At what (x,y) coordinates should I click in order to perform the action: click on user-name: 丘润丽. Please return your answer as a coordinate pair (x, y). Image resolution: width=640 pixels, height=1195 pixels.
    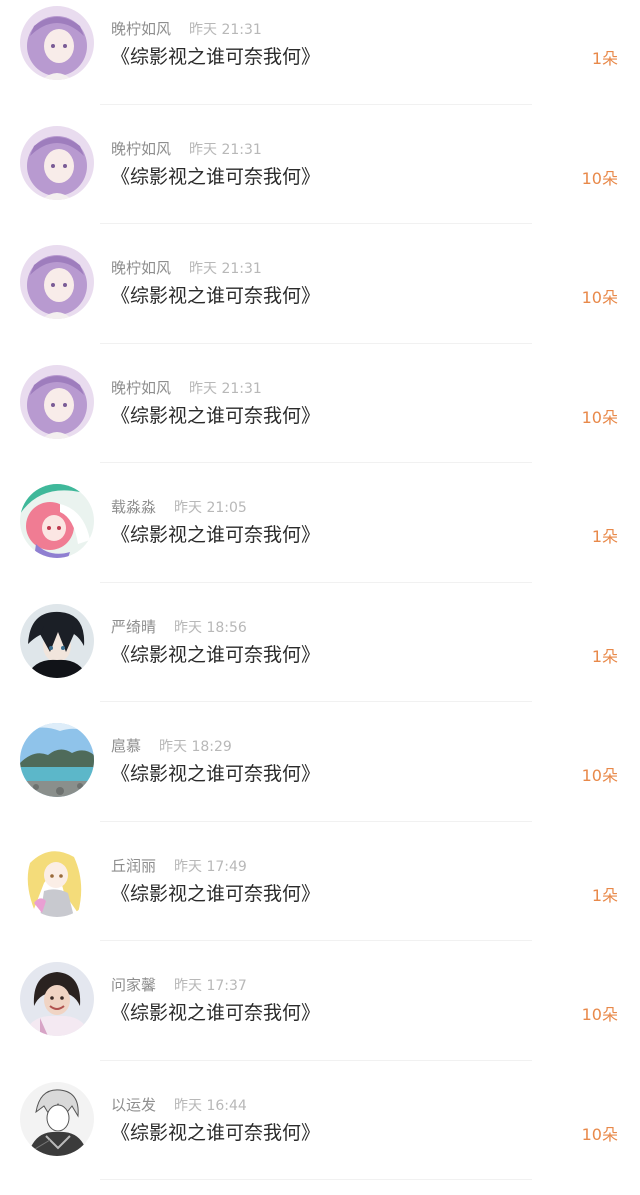
    Looking at the image, I should click on (133, 866).